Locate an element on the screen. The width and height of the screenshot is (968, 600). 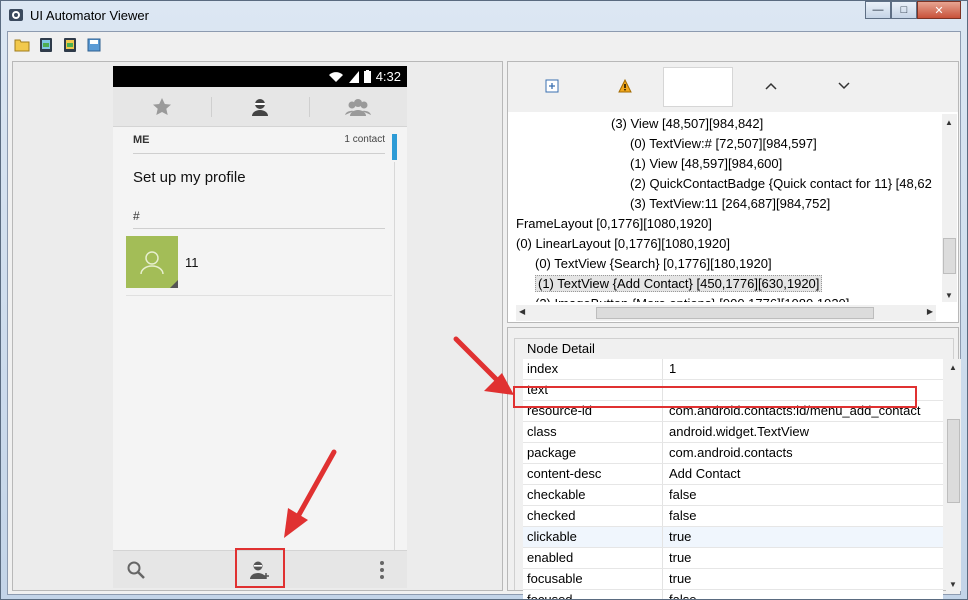
save-icon is located at coordinates (94, 45).